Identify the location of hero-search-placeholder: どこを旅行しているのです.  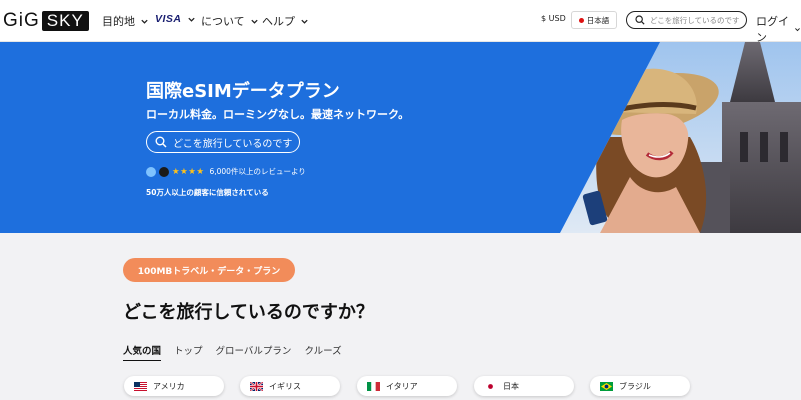
(233, 144).